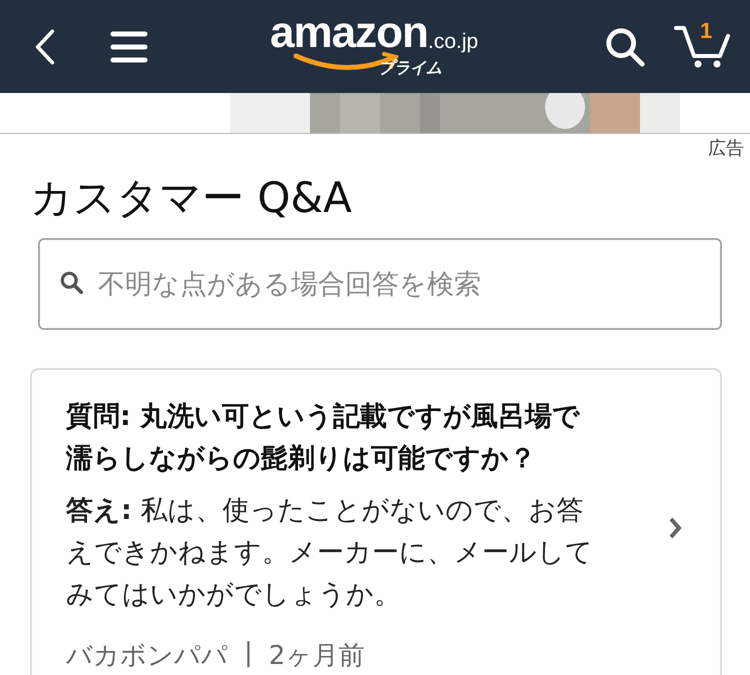 Image resolution: width=750 pixels, height=675 pixels. I want to click on menu-icon, so click(129, 46).